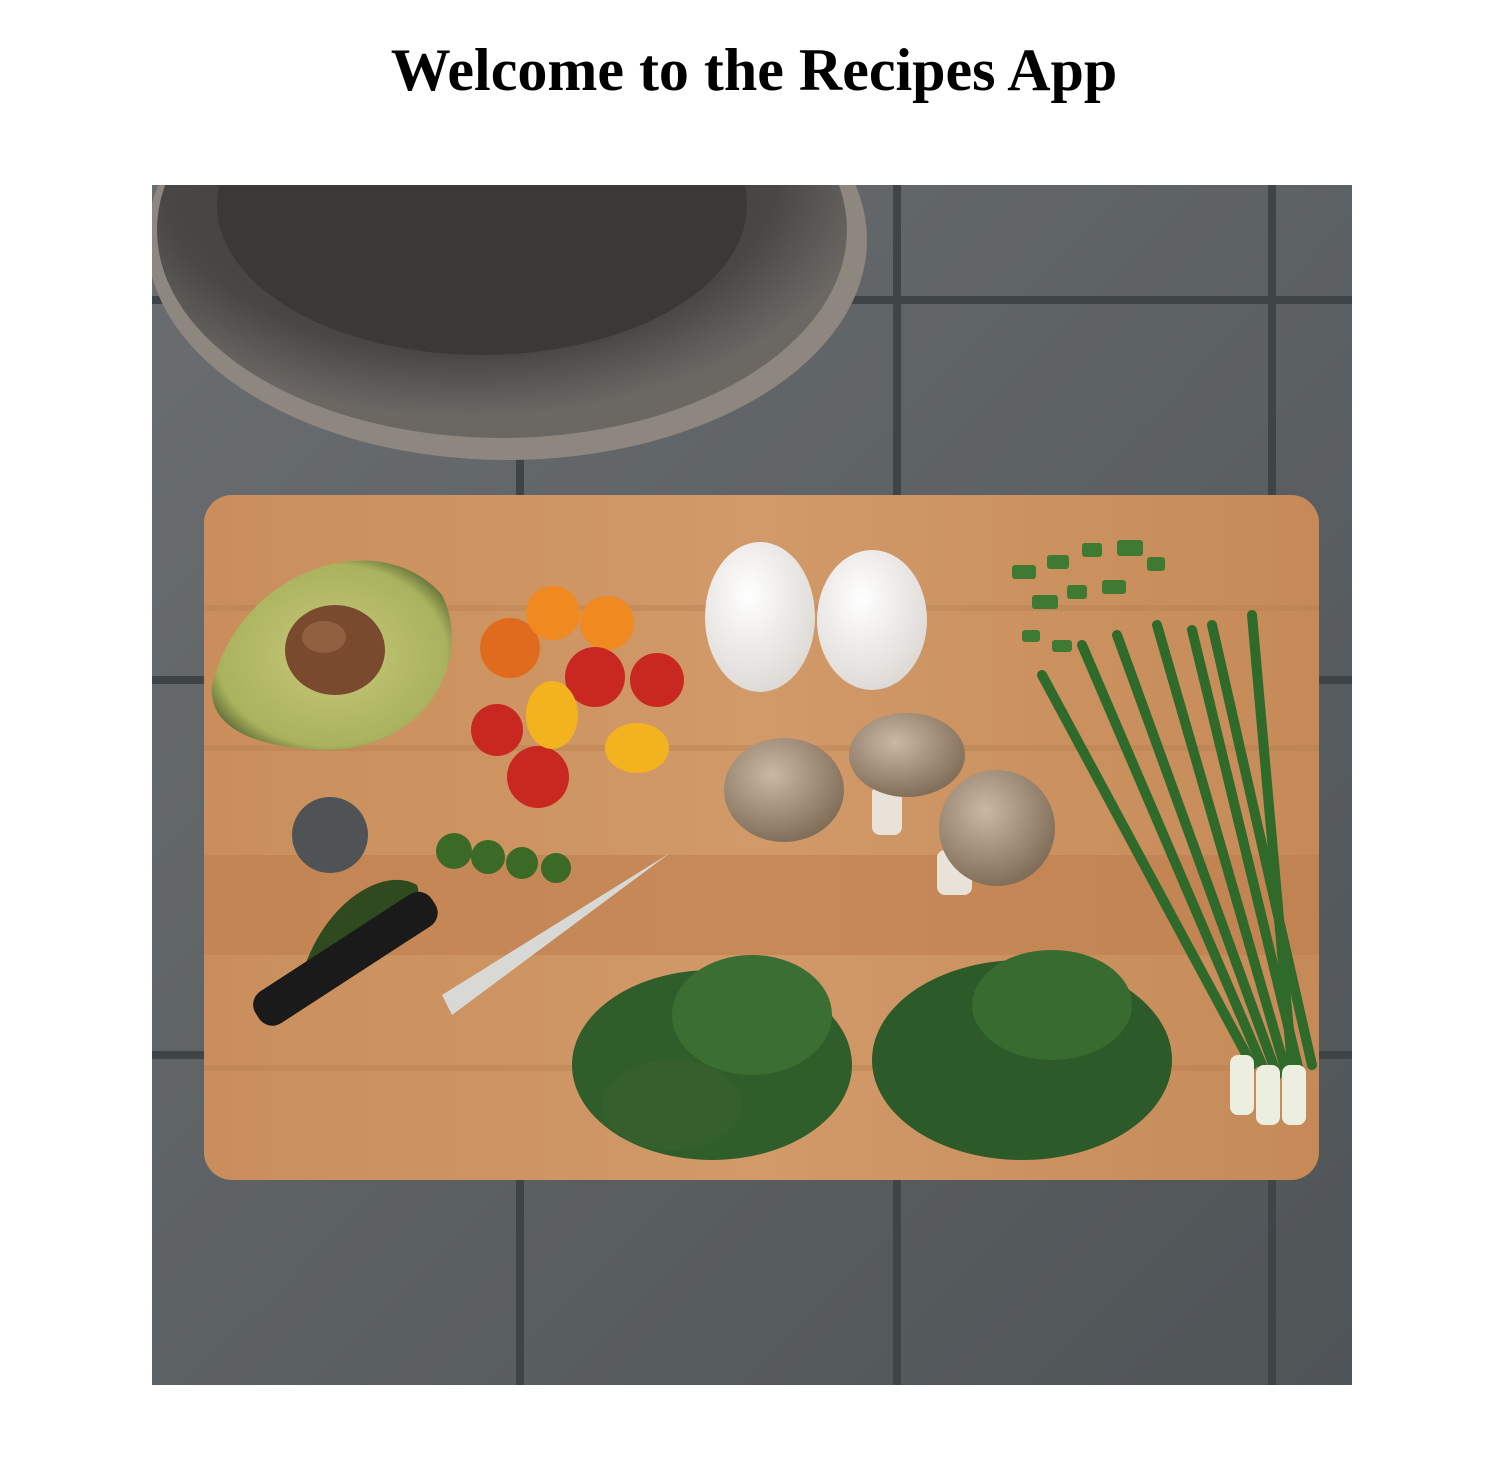 The image size is (1508, 1478). Describe the element at coordinates (754, 70) in the screenshot. I see `page-title: Welcome to the Recipes App` at that location.